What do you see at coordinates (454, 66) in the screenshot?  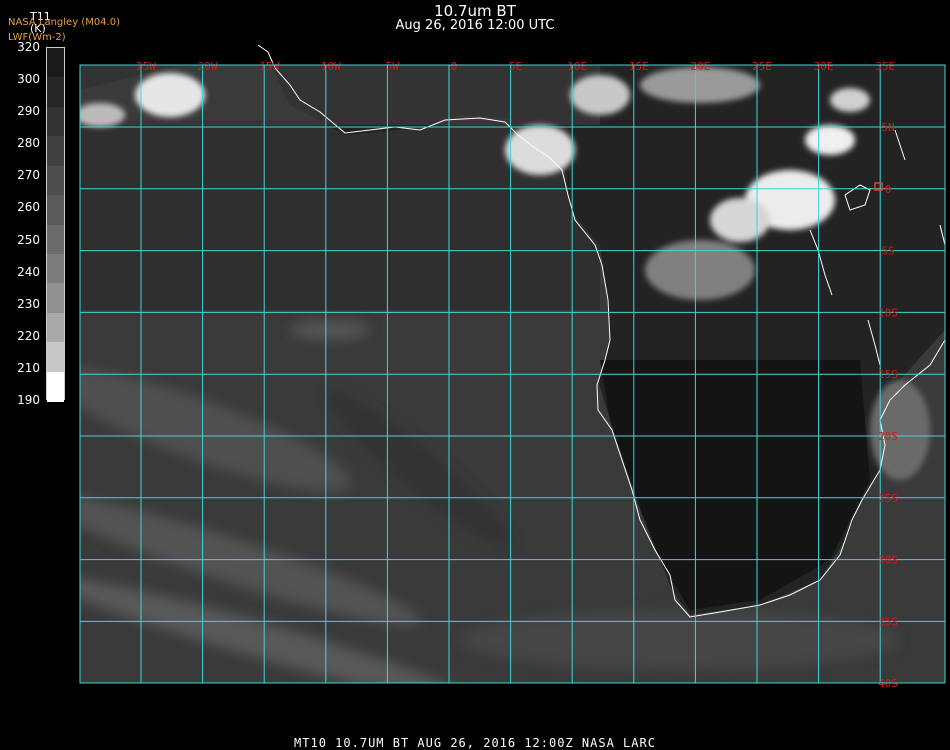 I see `longitude-label: 0` at bounding box center [454, 66].